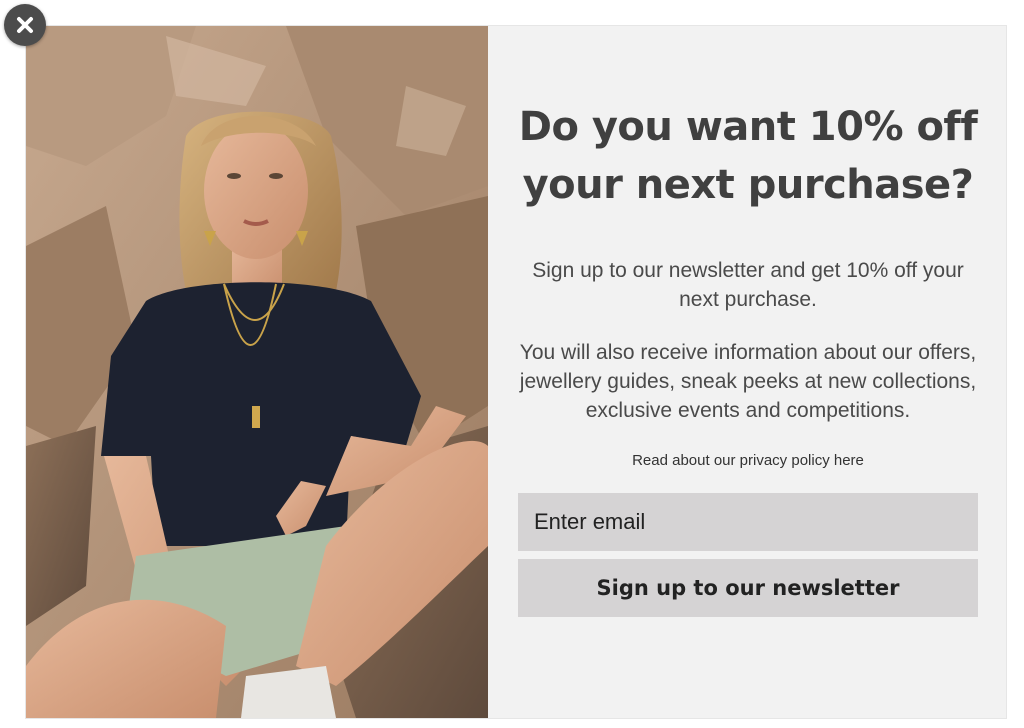 Image resolution: width=1024 pixels, height=728 pixels. What do you see at coordinates (748, 461) in the screenshot?
I see `privacy-policy-link: Read about our privacy policy here` at bounding box center [748, 461].